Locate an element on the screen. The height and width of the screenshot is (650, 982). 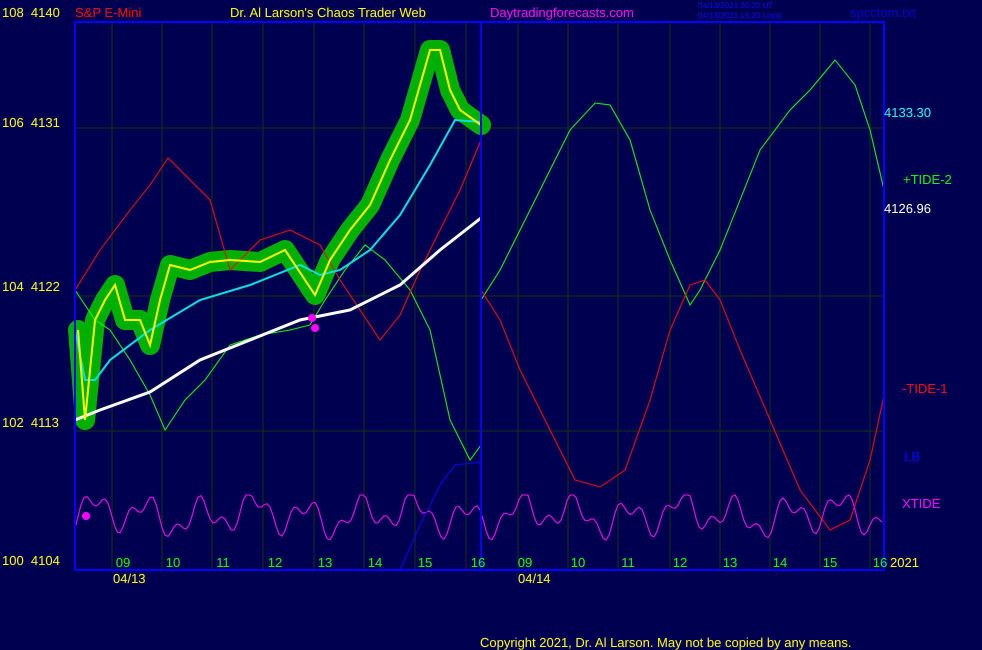
y-axis-label: 108 4140 is located at coordinates (31, 12).